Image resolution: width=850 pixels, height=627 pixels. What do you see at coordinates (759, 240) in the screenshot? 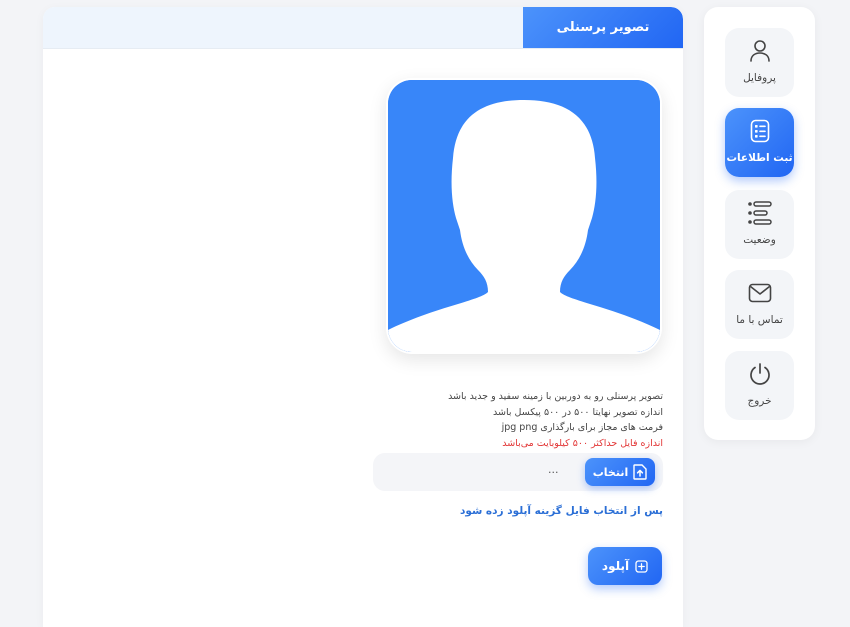
I see `sidebar-item-label: وضعیت` at bounding box center [759, 240].